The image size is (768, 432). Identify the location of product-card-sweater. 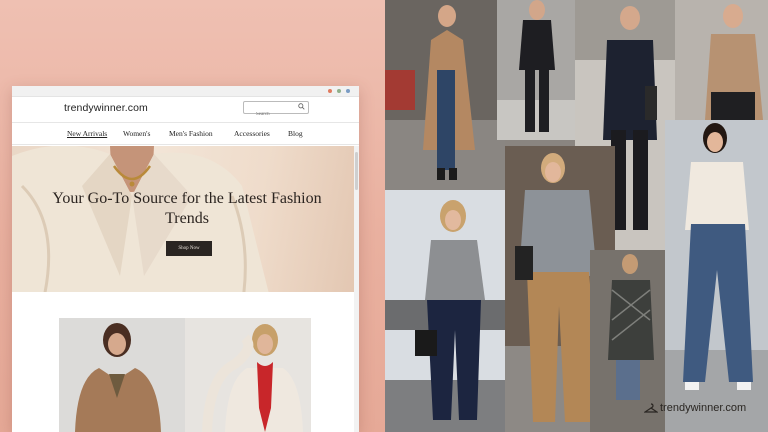
(248, 375).